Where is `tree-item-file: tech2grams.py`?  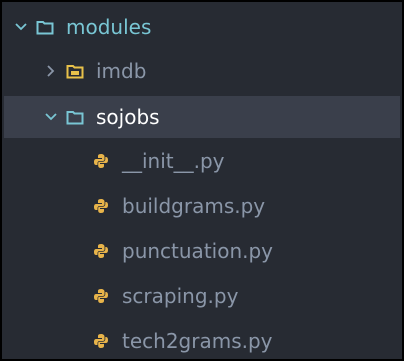
tree-item-file: tech2grams.py is located at coordinates (202, 339).